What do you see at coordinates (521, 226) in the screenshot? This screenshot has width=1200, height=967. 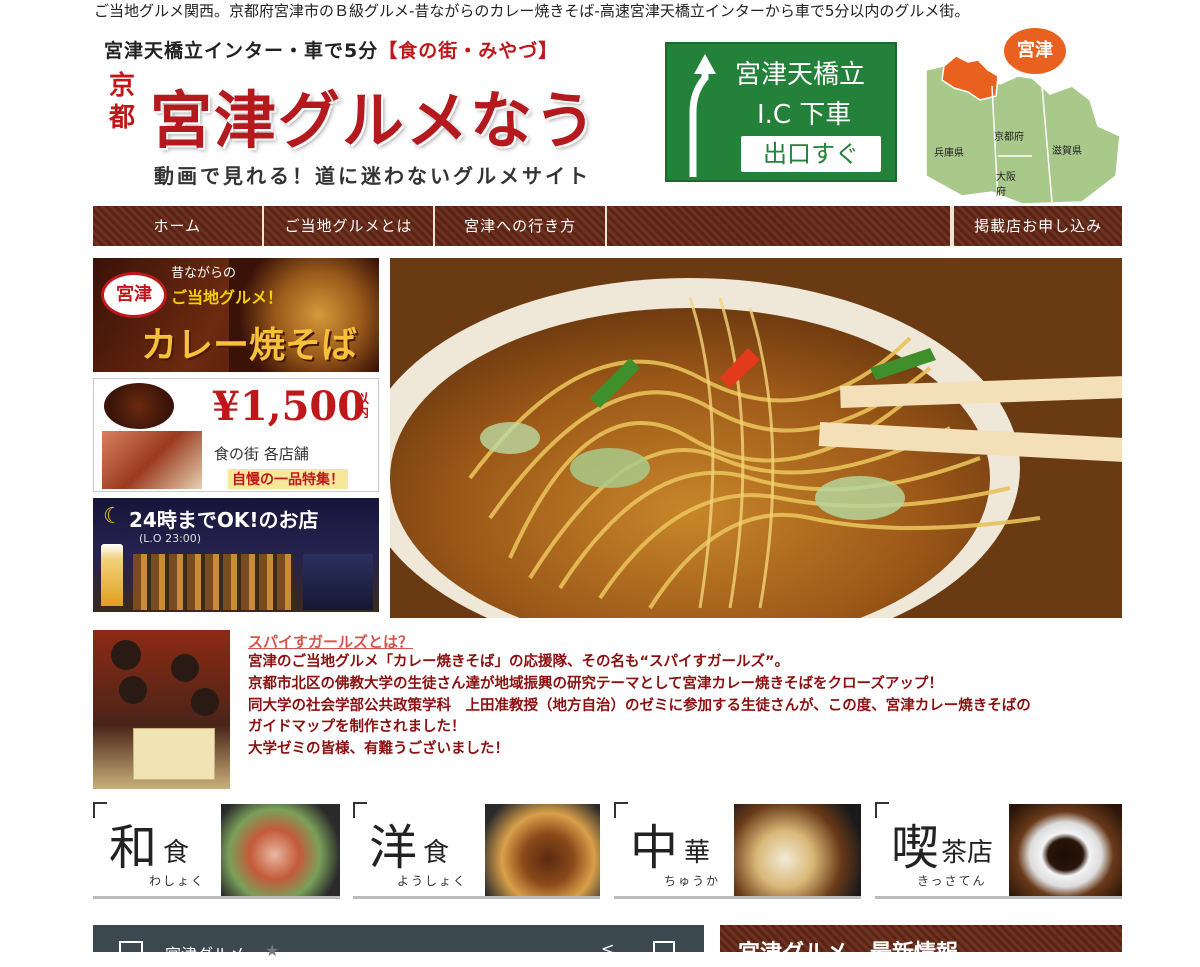 I see `nav-access: 宮津への行き方` at bounding box center [521, 226].